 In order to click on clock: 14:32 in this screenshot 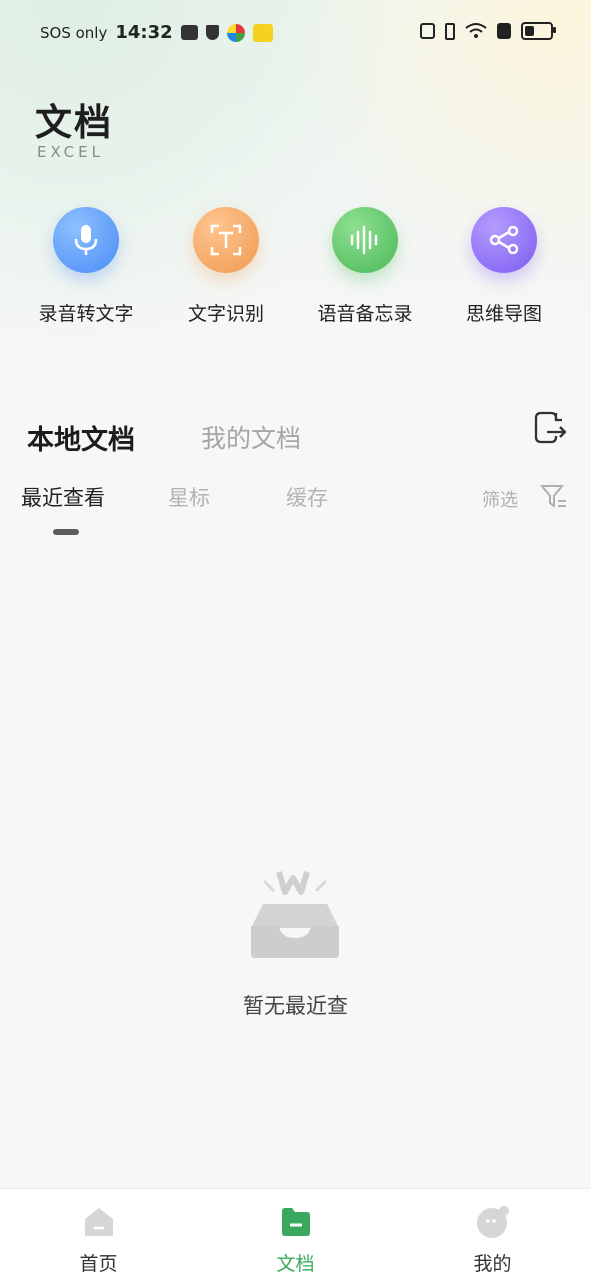, I will do `click(144, 32)`.